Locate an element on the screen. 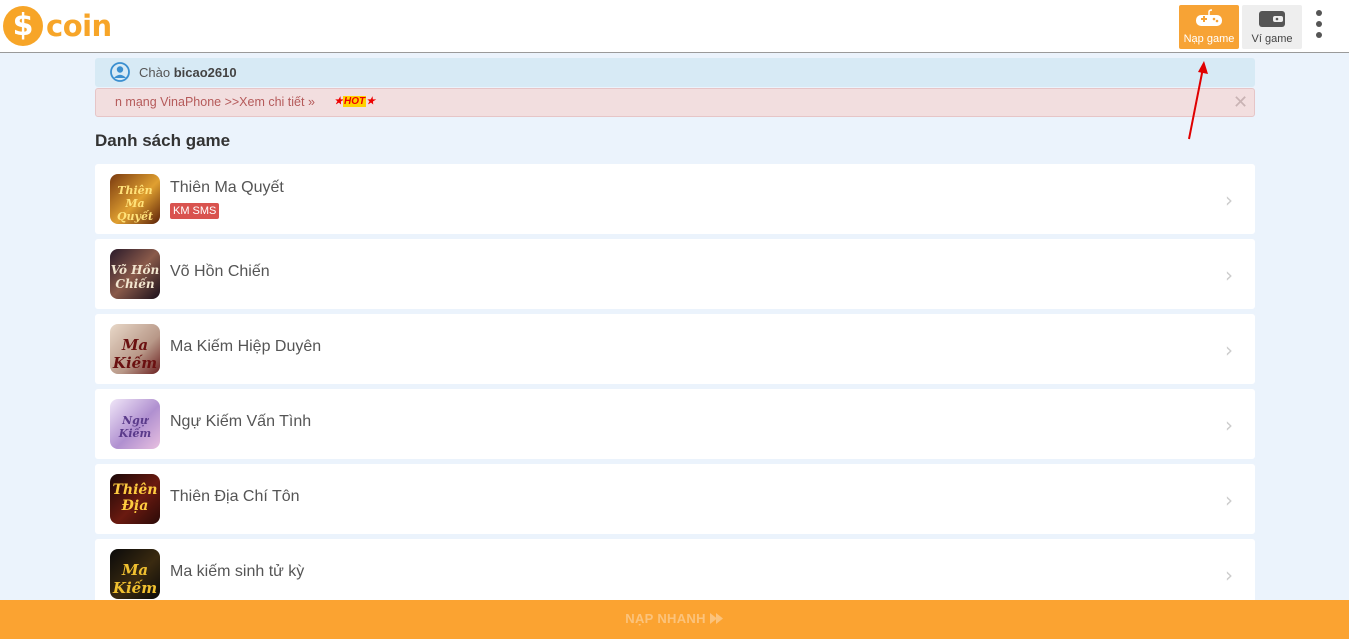  quick-topup-button: NẠP NHANH is located at coordinates (674, 618).